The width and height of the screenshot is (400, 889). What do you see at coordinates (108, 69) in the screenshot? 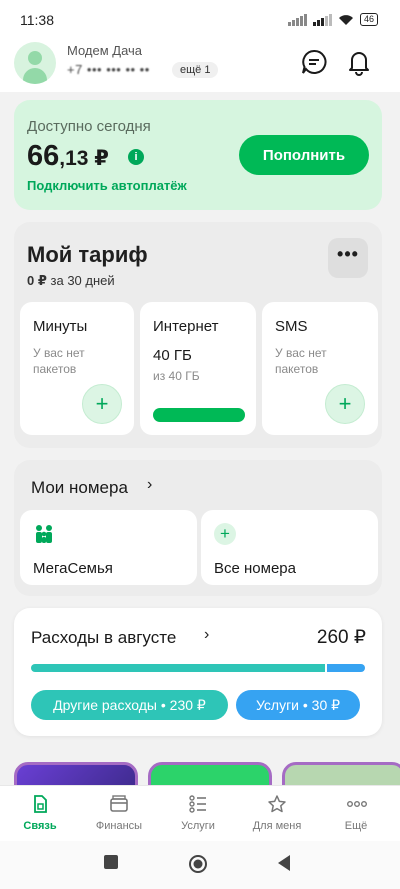
I see `account-number: +7 ••• ••• •• ••` at bounding box center [108, 69].